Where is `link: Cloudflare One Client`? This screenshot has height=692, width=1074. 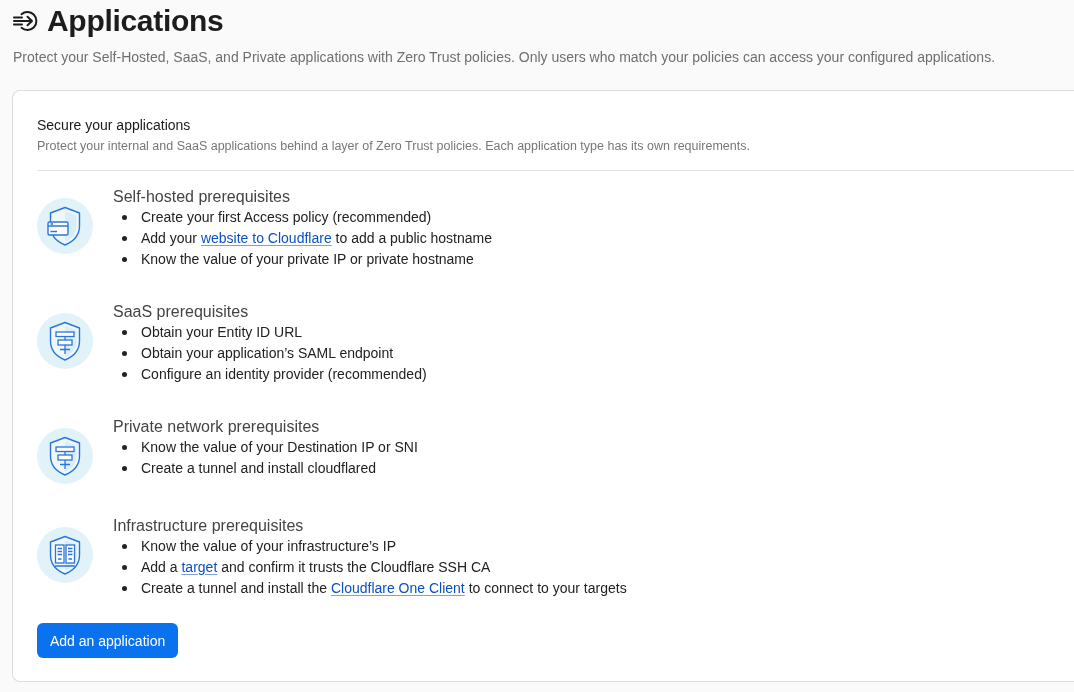 link: Cloudflare One Client is located at coordinates (397, 588).